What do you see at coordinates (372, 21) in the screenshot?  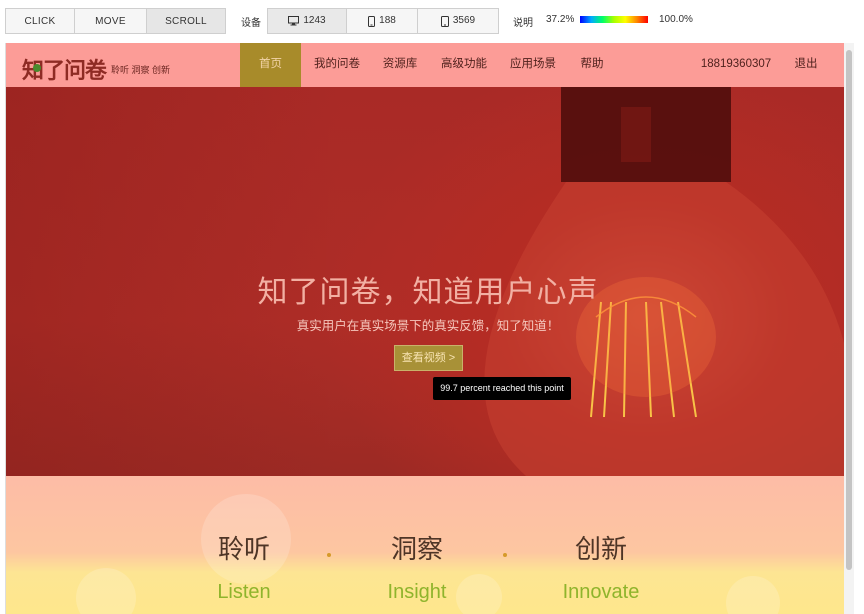 I see `mobile-icon` at bounding box center [372, 21].